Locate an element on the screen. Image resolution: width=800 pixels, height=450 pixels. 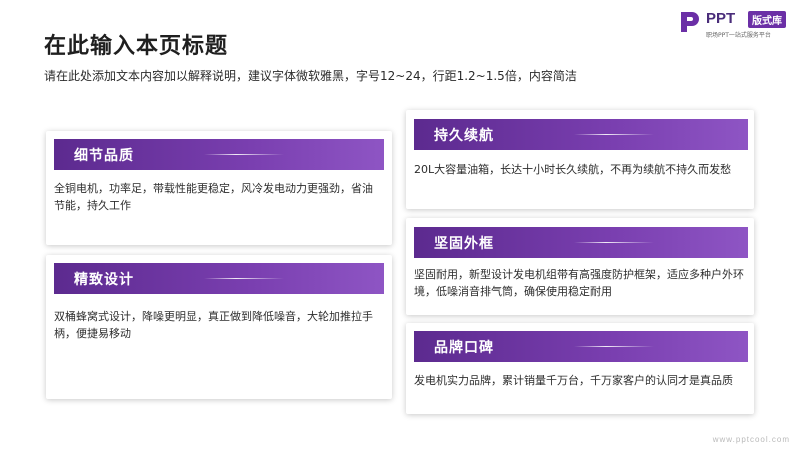
page-title: 在此输入本页标题 is located at coordinates (136, 46).